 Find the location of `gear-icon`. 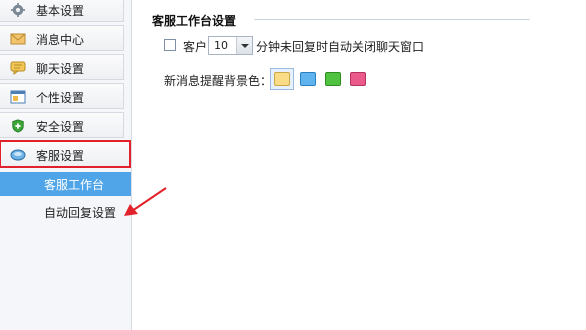

gear-icon is located at coordinates (18, 10).